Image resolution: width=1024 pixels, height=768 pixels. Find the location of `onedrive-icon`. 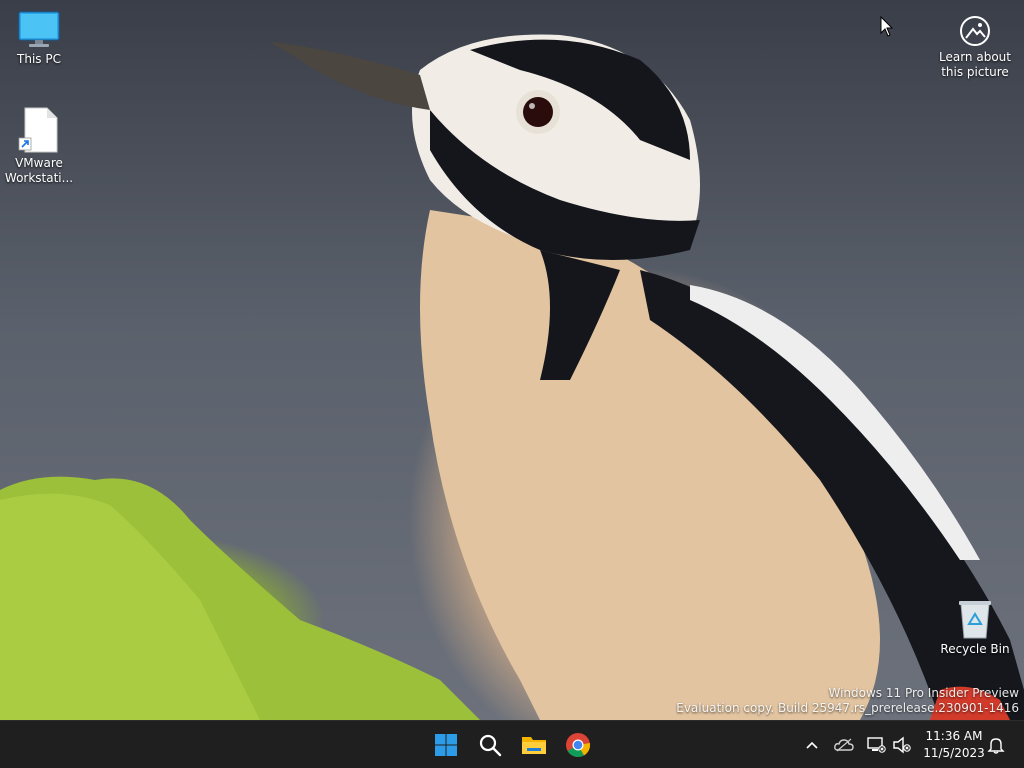

onedrive-icon is located at coordinates (844, 745).